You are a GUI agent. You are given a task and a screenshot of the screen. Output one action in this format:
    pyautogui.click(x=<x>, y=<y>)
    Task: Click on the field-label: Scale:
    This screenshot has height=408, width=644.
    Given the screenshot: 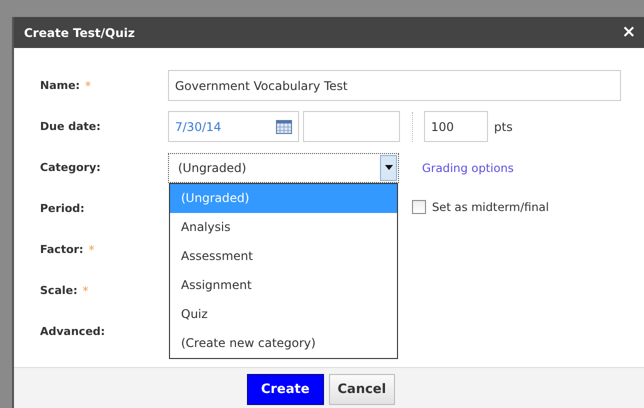 What is the action you would take?
    pyautogui.click(x=59, y=290)
    